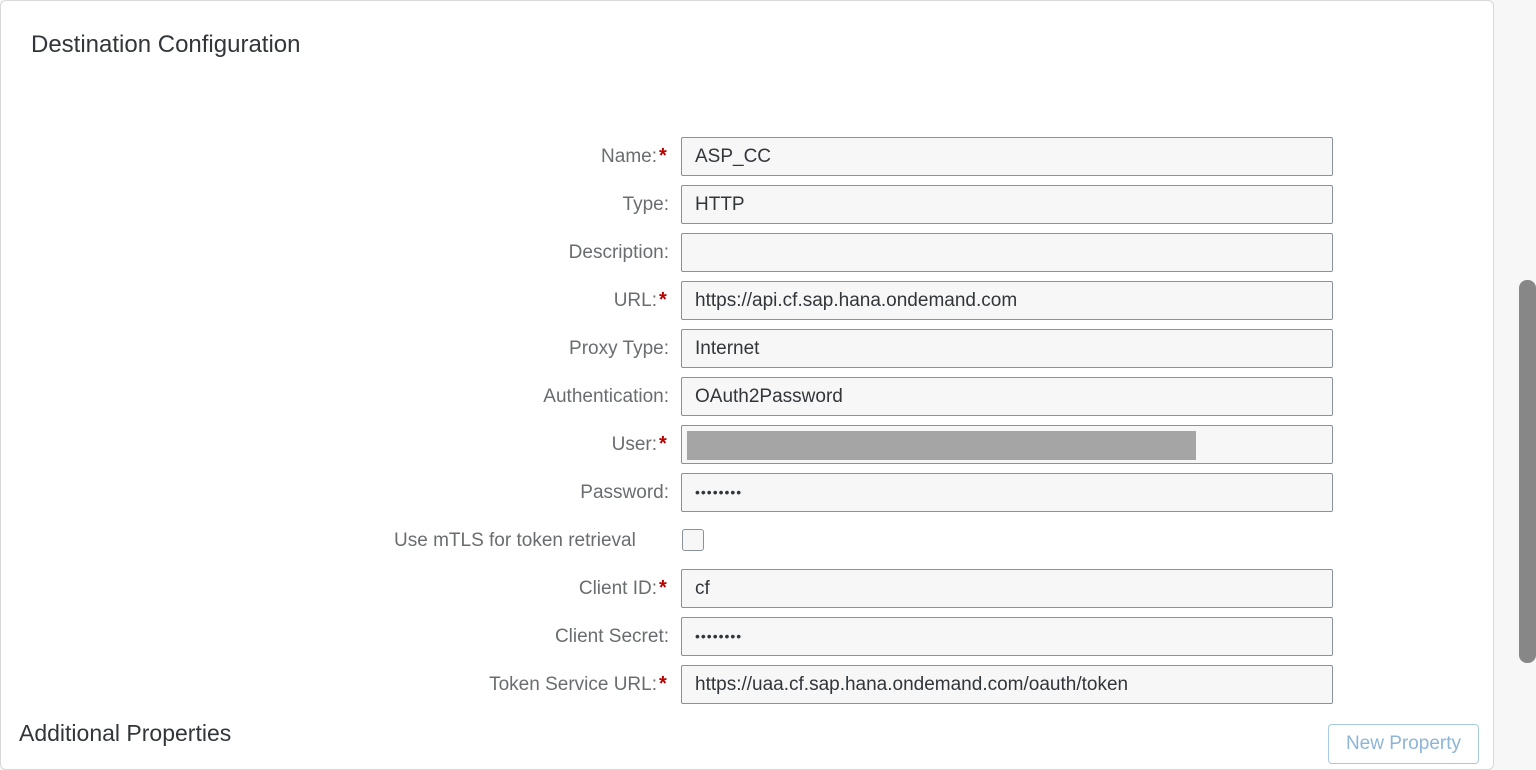 This screenshot has height=770, width=1536. I want to click on description-label: Description:, so click(618, 252).